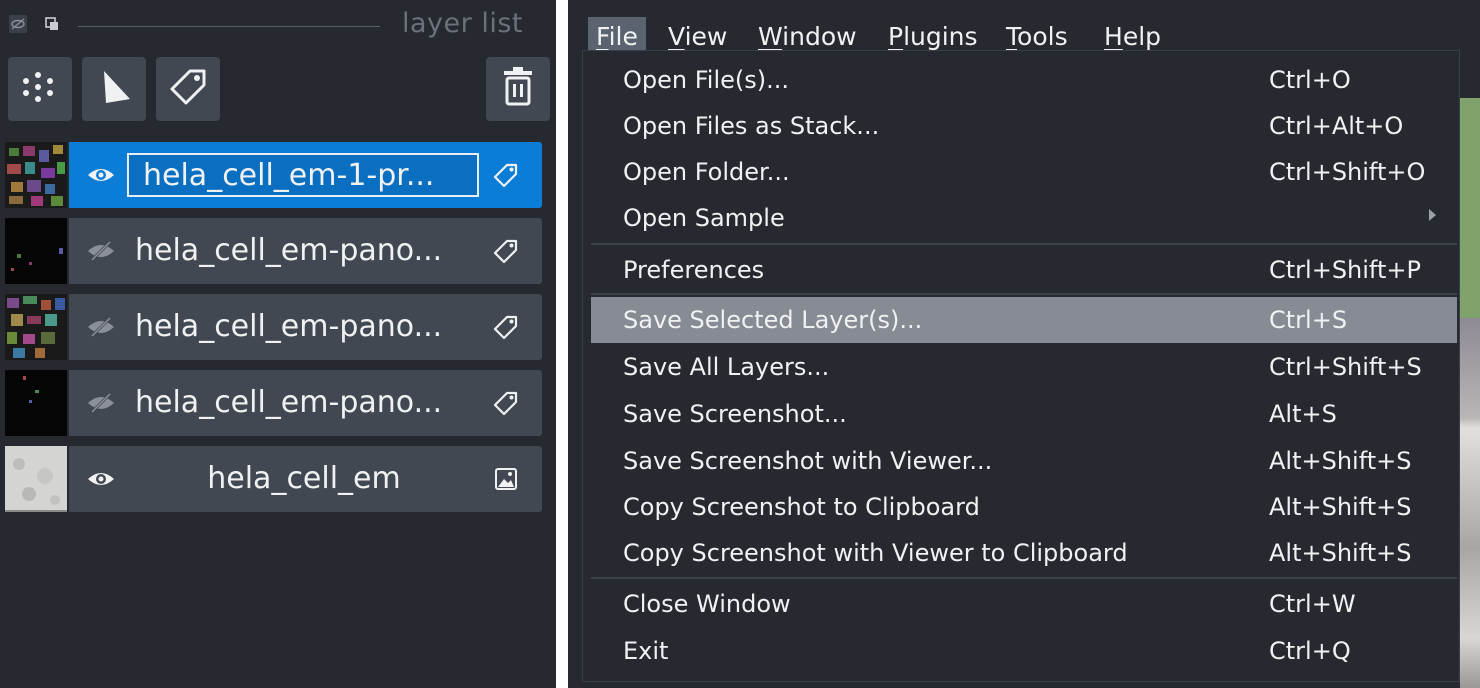  Describe the element at coordinates (1024, 507) in the screenshot. I see `menu-item-copy-screenshot: Copy Screenshot to Clipboard Alt+Shift+S` at that location.